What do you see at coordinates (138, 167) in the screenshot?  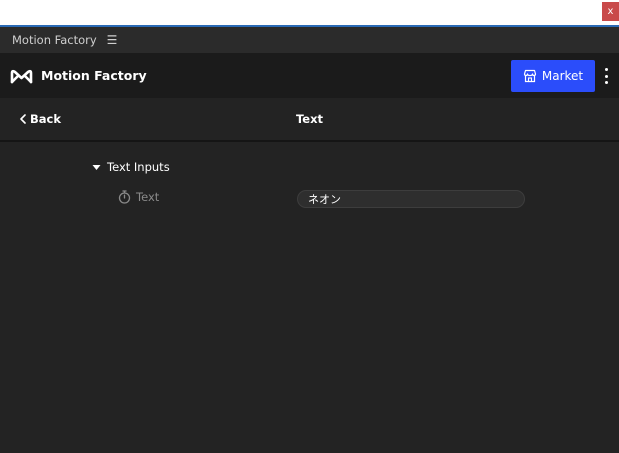 I see `section-title: Text Inputs` at bounding box center [138, 167].